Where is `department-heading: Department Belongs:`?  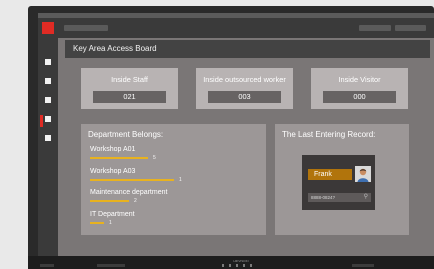
department-heading: Department Belongs: is located at coordinates (126, 134).